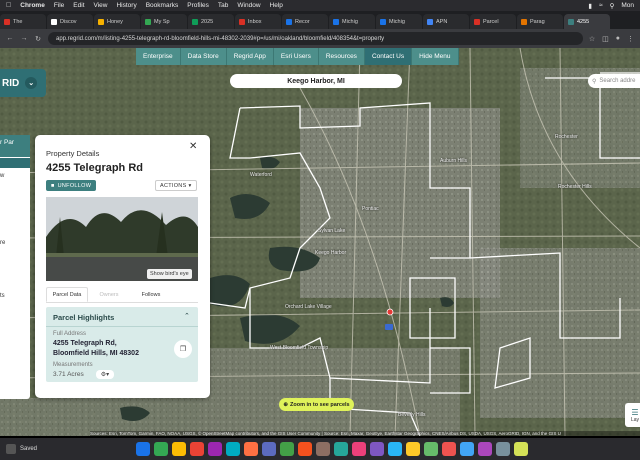  I want to click on menu-help: Help, so click(276, 5).